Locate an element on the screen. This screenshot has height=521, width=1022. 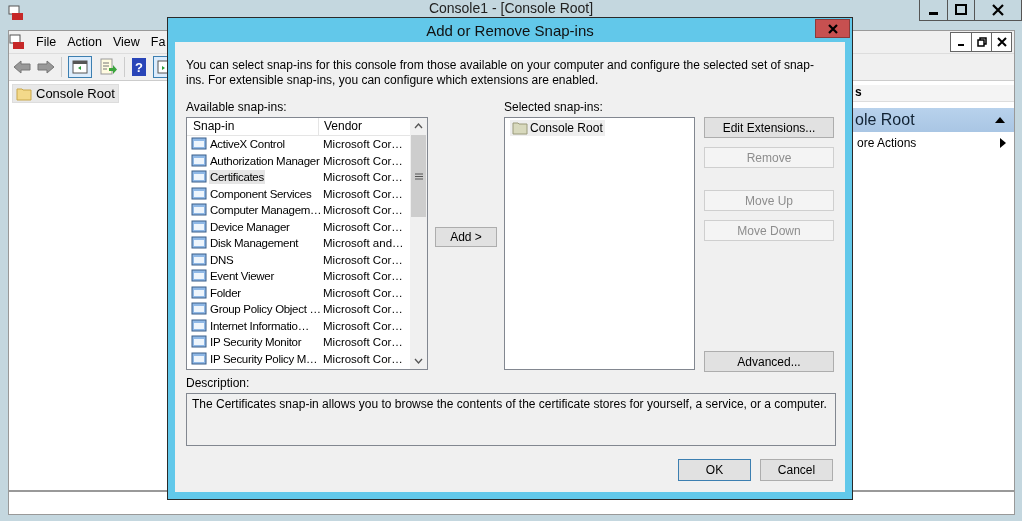
description-text: The Certificates snap-in allows you to browse the contents of the certificate stores for yourself, a service, or a computer. is located at coordinates (509, 404).